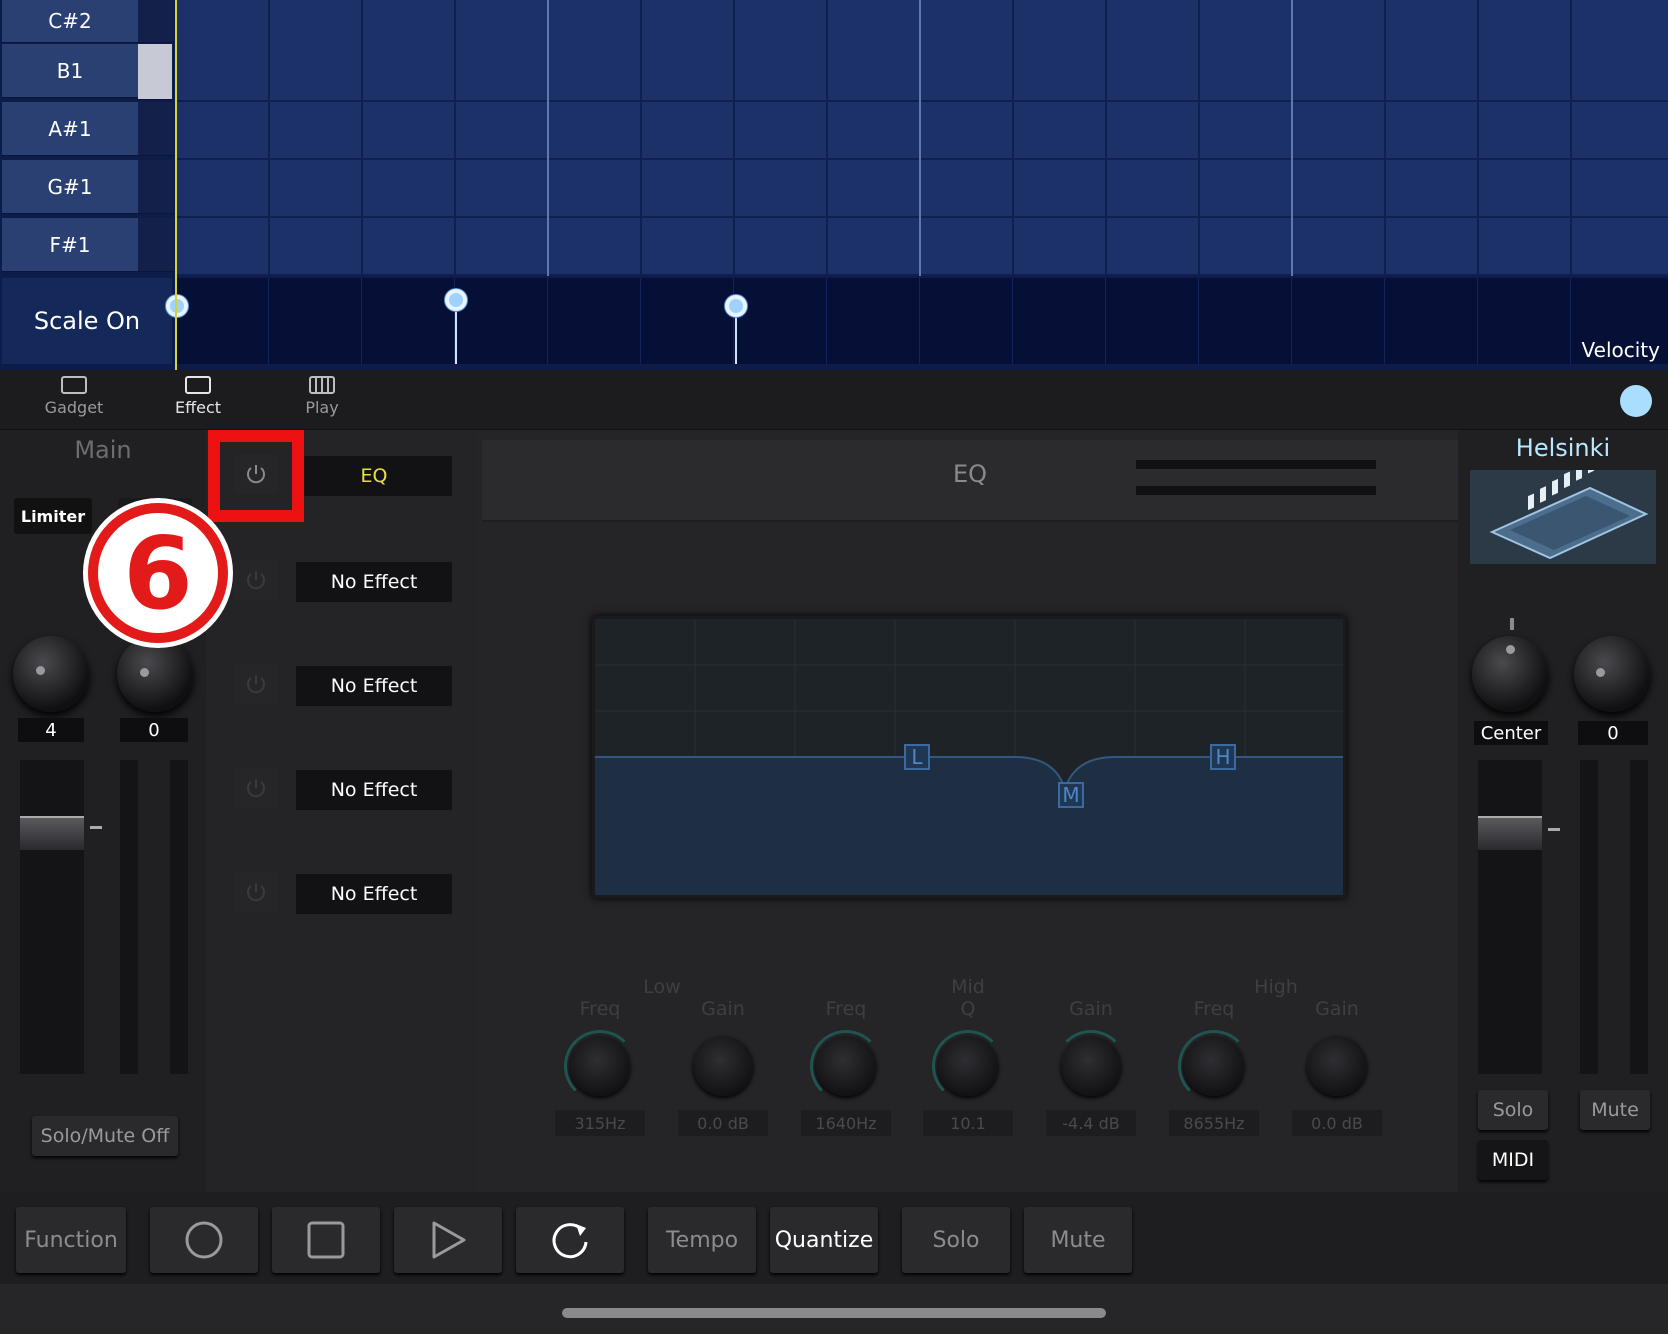  What do you see at coordinates (70, 187) in the screenshot?
I see `piano-key-label: G#1` at bounding box center [70, 187].